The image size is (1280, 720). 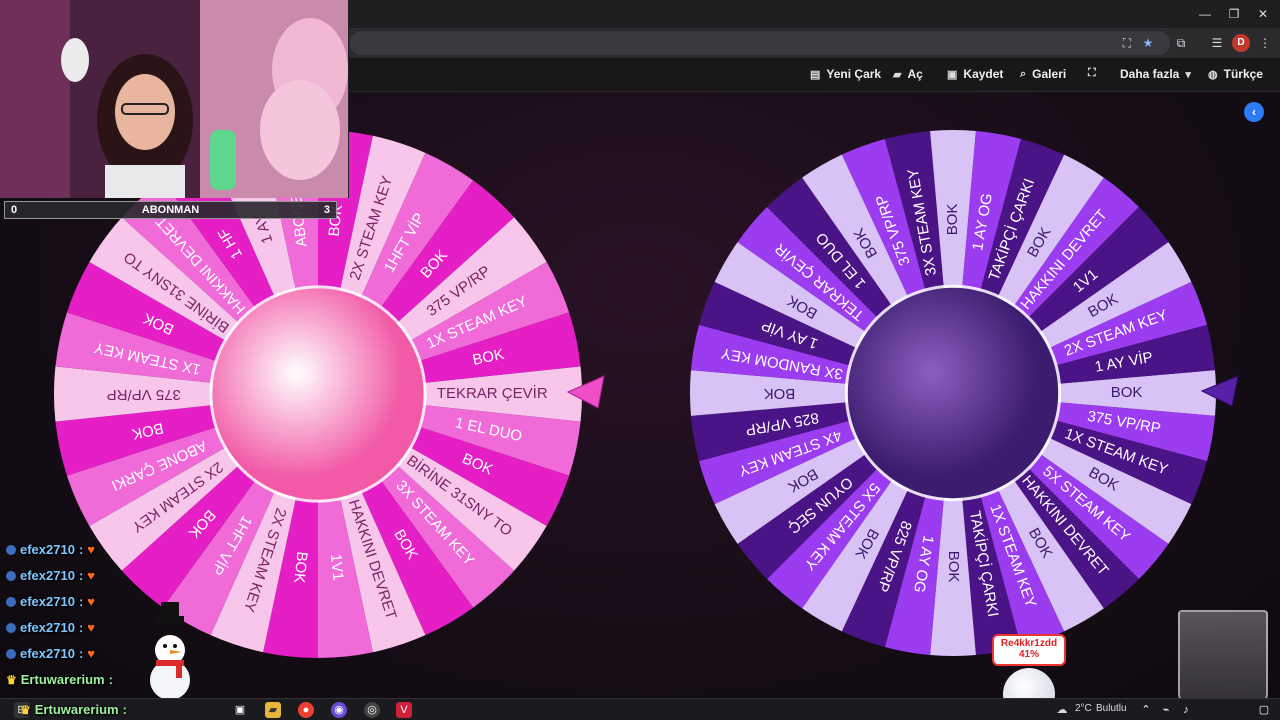 What do you see at coordinates (1254, 112) in the screenshot?
I see `collapse-sidebar-button: ‹` at bounding box center [1254, 112].